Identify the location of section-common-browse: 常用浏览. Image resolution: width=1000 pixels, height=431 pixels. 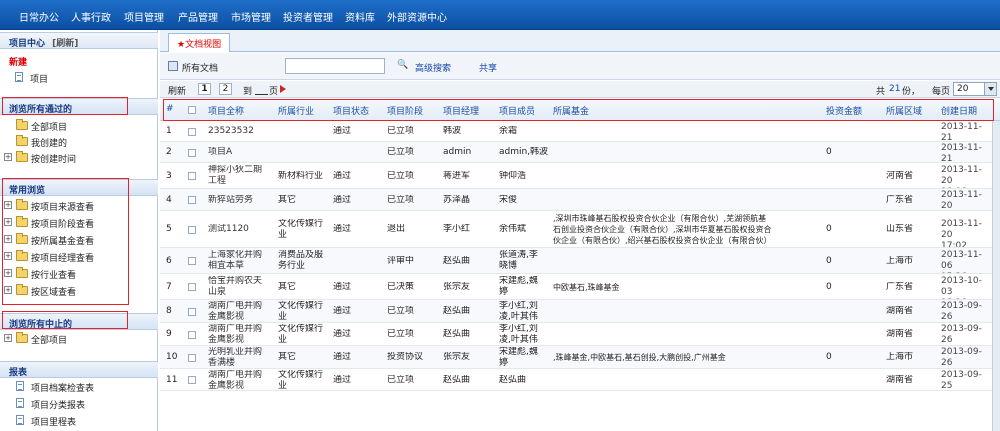
(79, 187).